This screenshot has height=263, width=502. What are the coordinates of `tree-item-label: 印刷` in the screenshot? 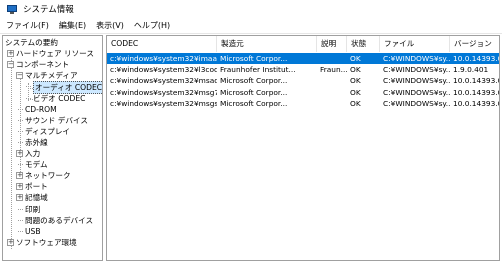 It's located at (33, 209).